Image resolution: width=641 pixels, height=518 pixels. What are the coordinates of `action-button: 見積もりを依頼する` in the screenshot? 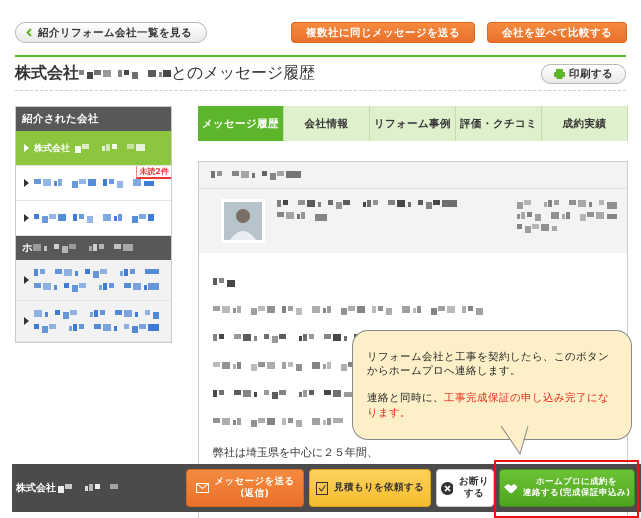 It's located at (370, 488).